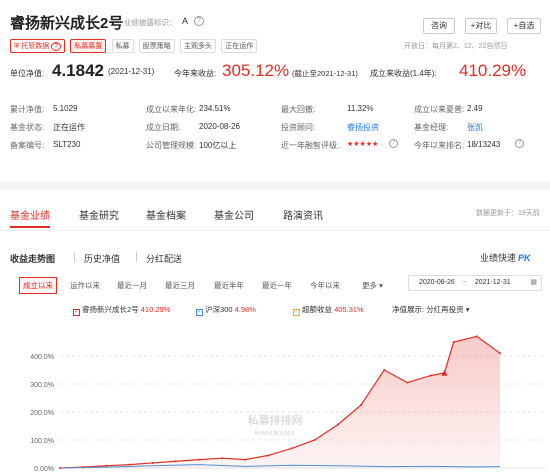  Describe the element at coordinates (27, 145) in the screenshot. I see `info-label: 备案编号:` at that location.